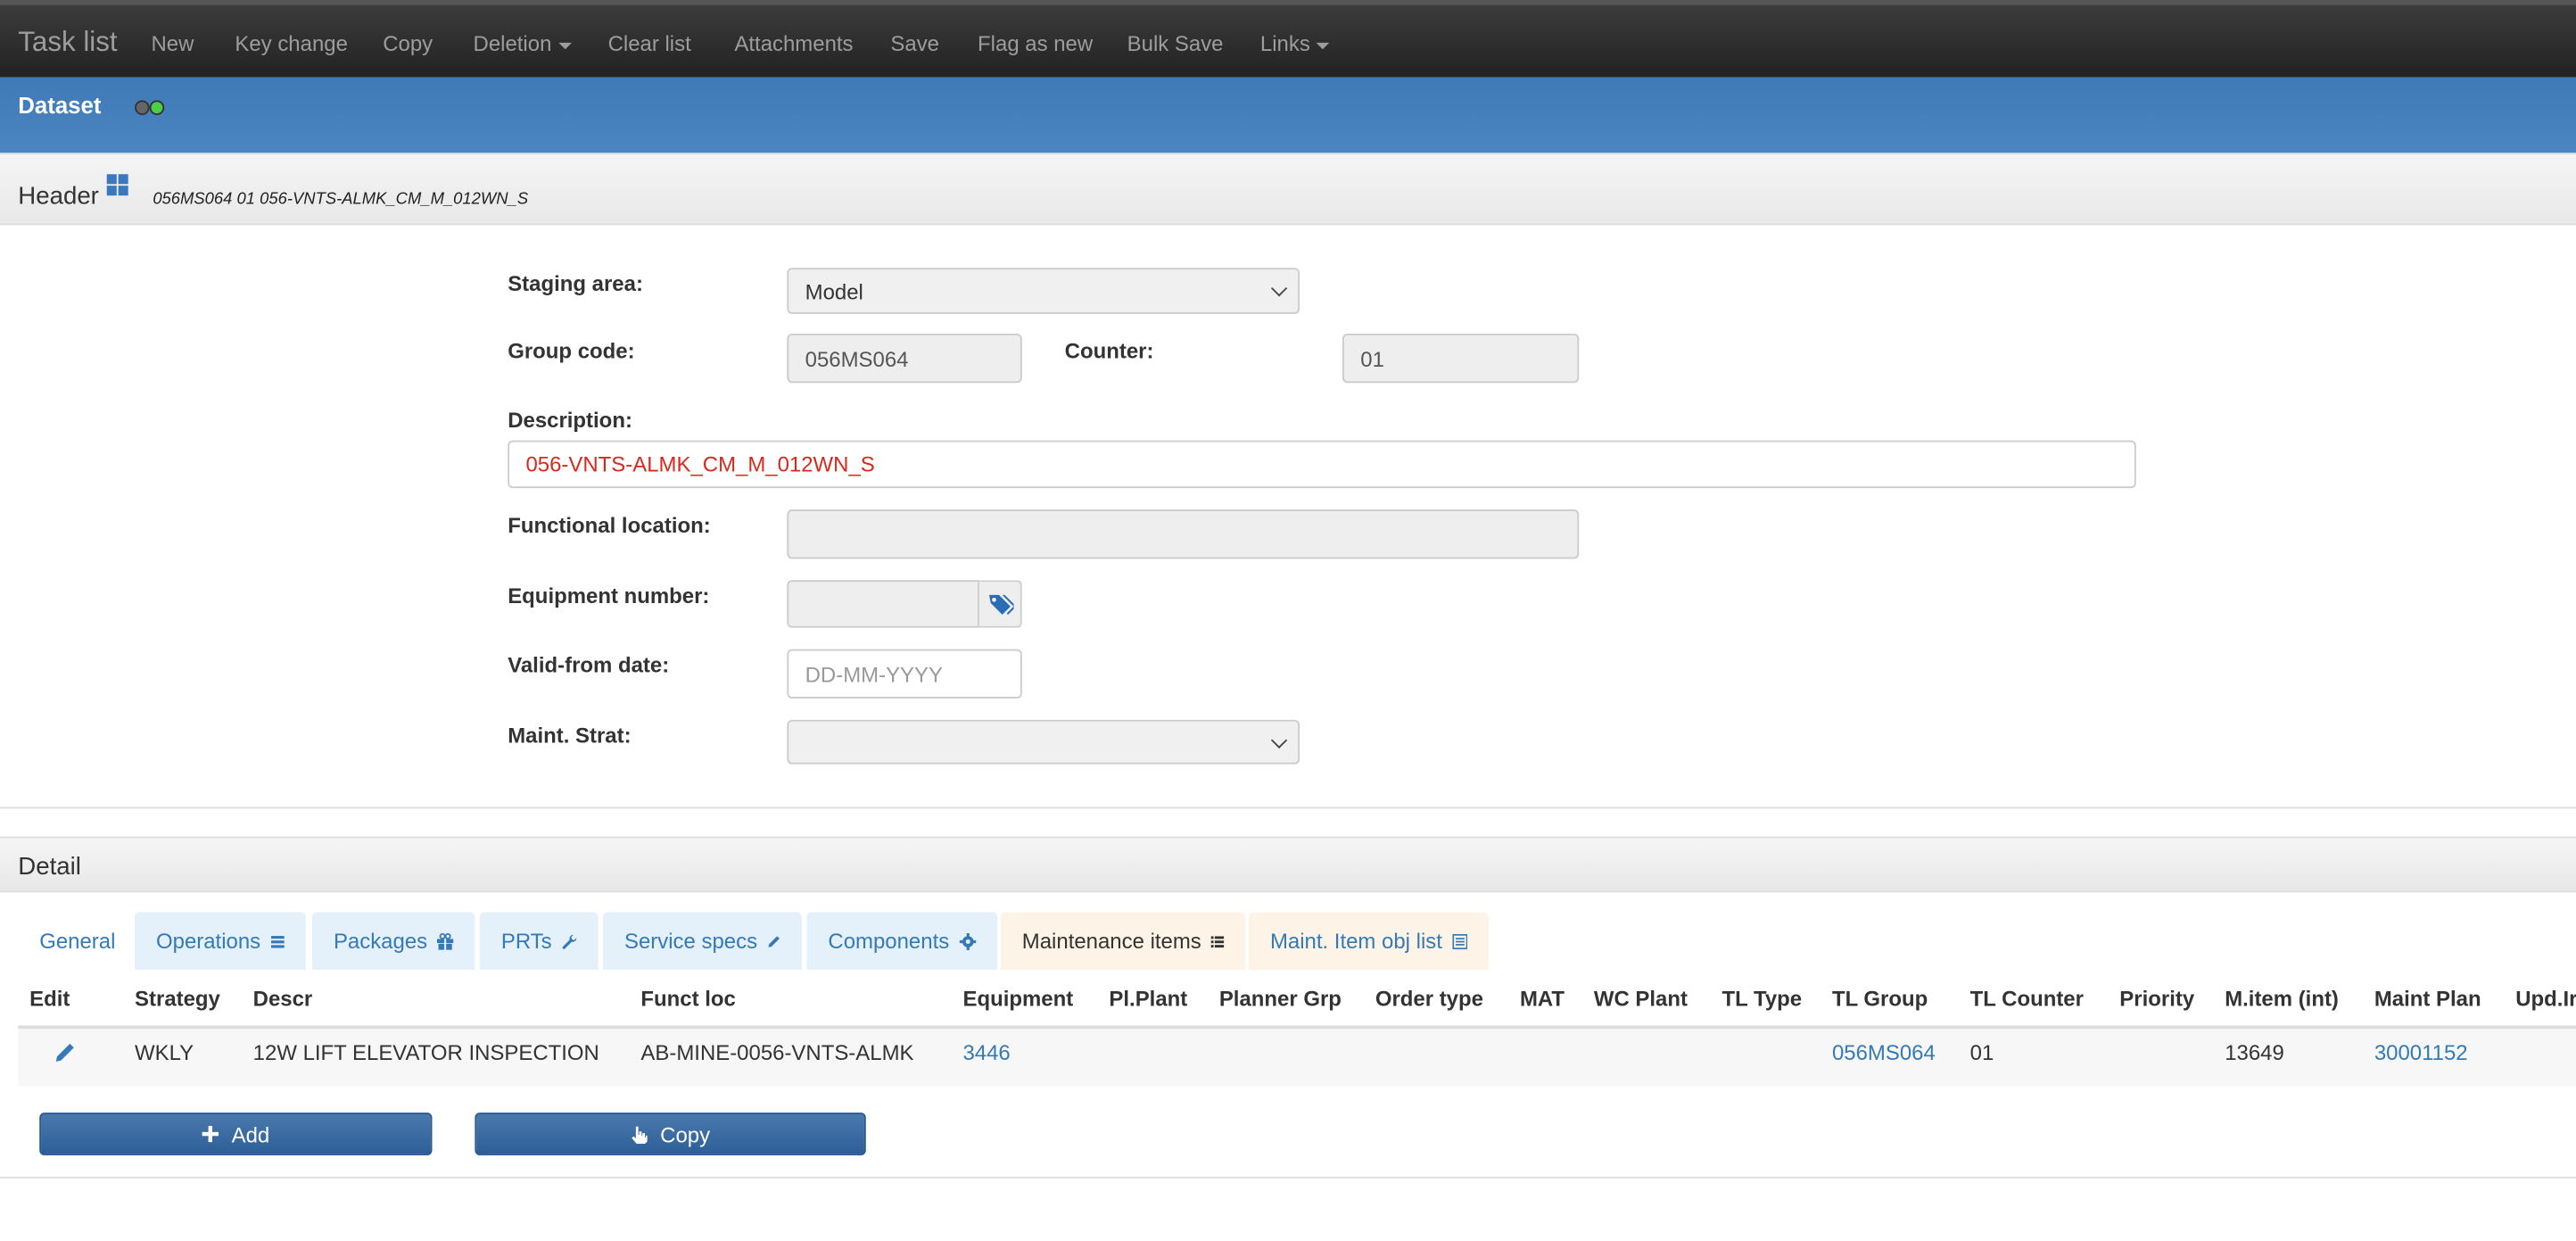 This screenshot has width=2576, height=1241. What do you see at coordinates (1176, 43) in the screenshot?
I see `nav-bulk-save: Bulk Save` at bounding box center [1176, 43].